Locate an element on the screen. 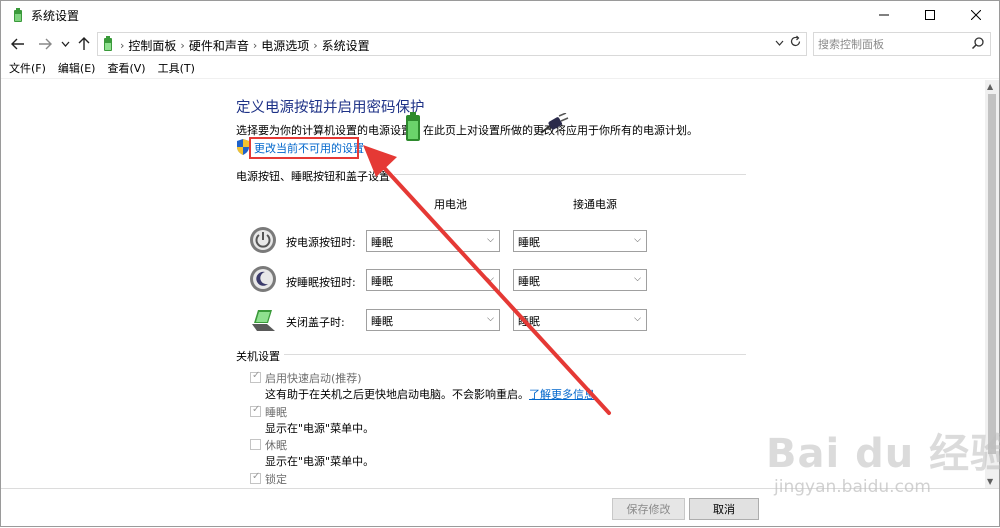  minimize-icon is located at coordinates (884, 15).